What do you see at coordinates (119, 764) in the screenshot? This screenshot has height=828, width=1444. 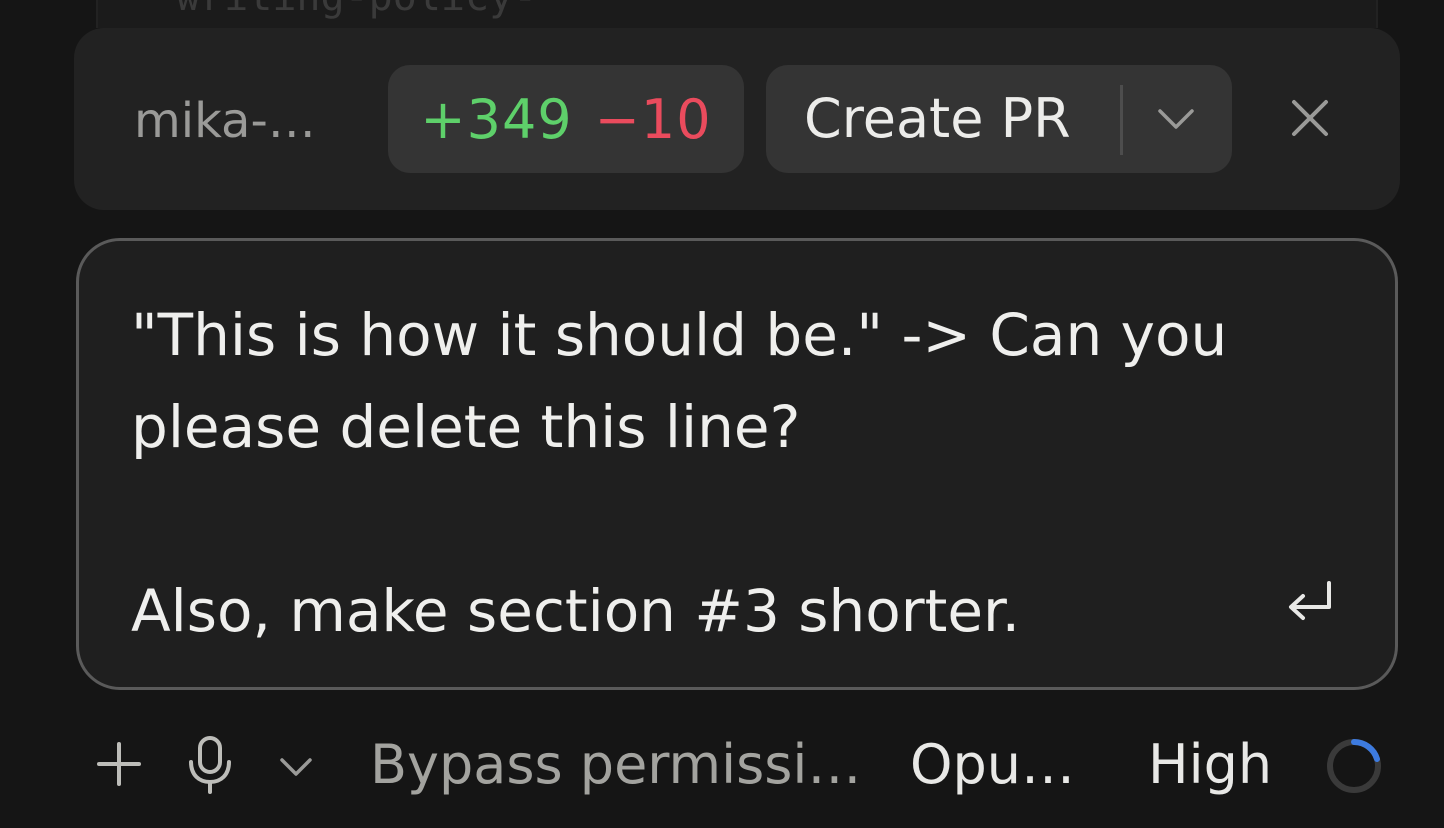 I see `plus-icon` at bounding box center [119, 764].